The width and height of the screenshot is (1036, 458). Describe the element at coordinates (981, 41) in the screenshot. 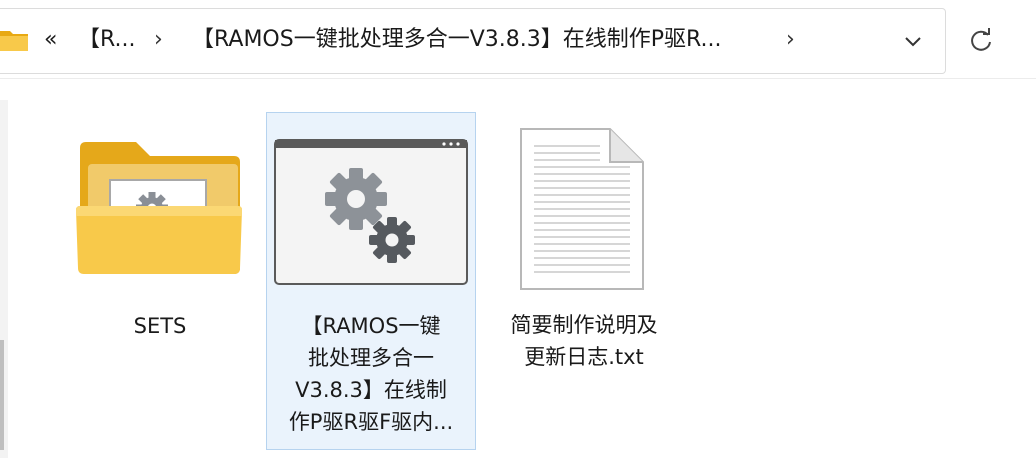

I see `refresh-icon` at that location.